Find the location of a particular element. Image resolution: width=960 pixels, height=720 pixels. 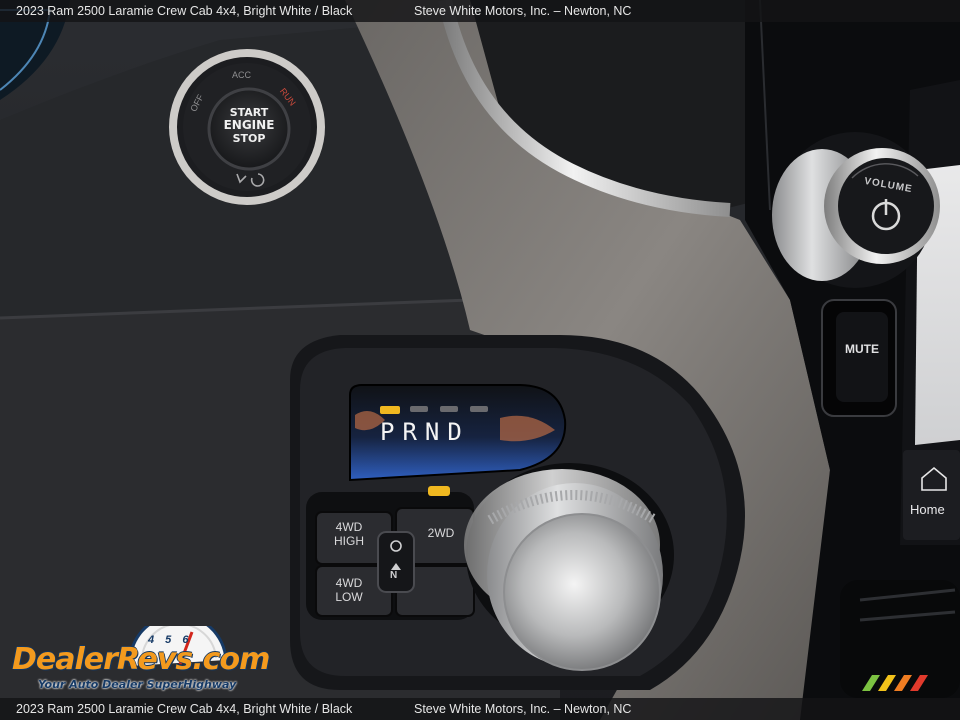

volume-label: VOLUME is located at coordinates (888, 185).